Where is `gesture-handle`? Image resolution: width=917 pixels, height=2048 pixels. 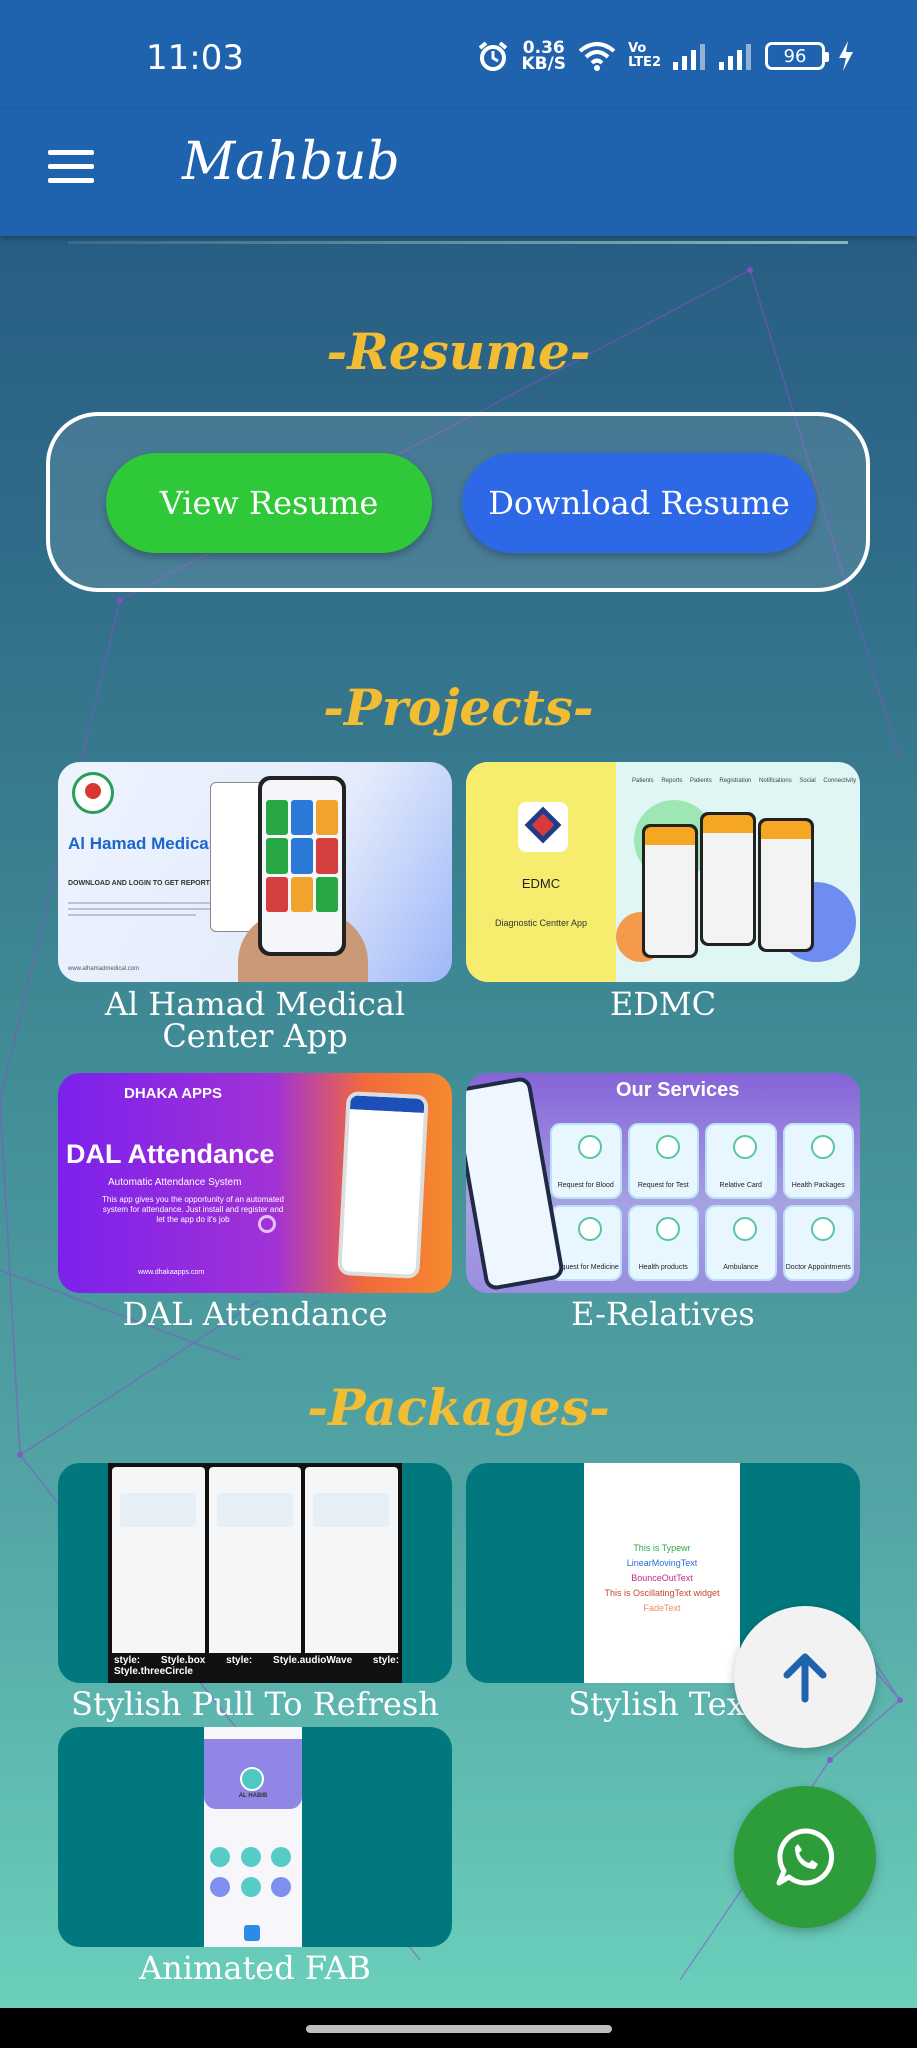 gesture-handle is located at coordinates (459, 2029).